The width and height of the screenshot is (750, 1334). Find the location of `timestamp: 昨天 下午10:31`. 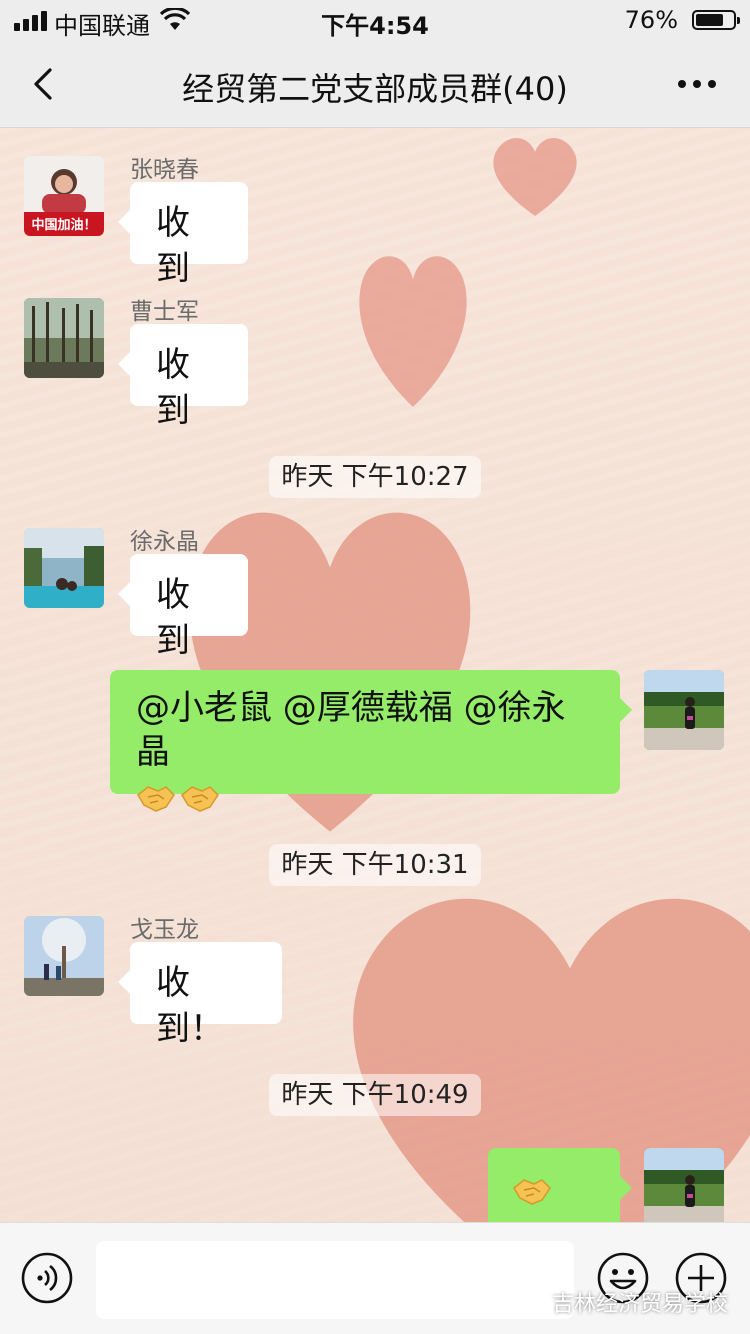

timestamp: 昨天 下午10:31 is located at coordinates (375, 865).